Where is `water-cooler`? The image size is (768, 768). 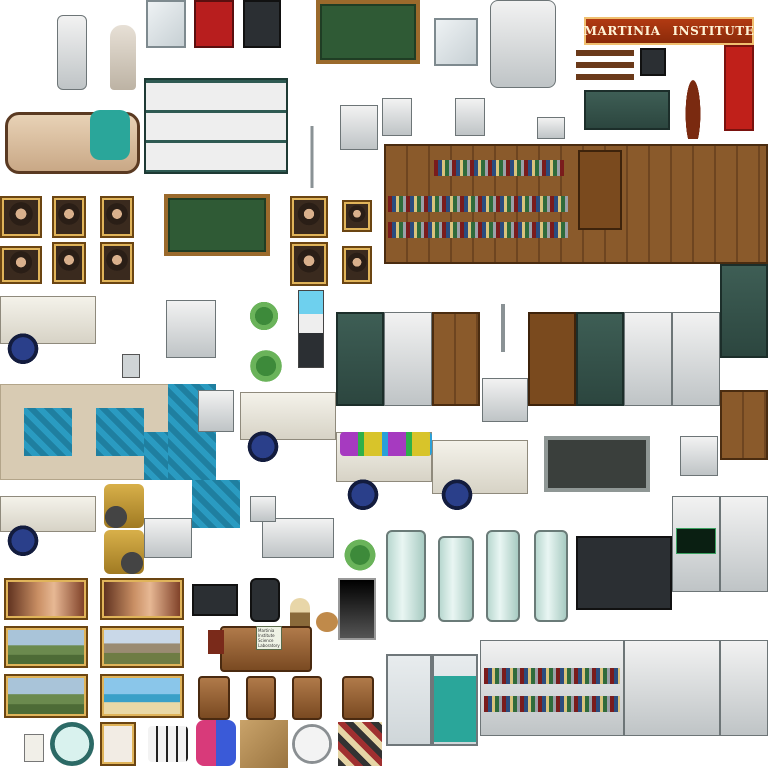
water-cooler is located at coordinates (311, 329).